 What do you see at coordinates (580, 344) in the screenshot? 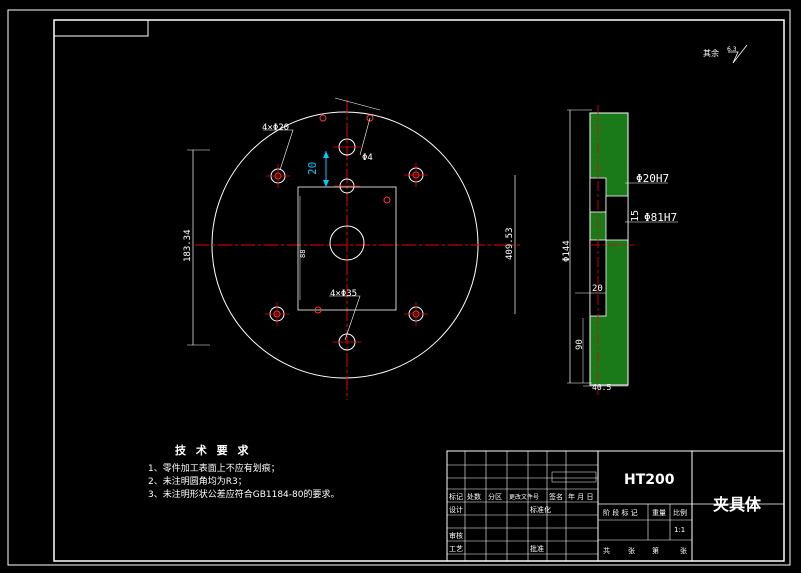
I see `label-dim-90: 90` at bounding box center [580, 344].